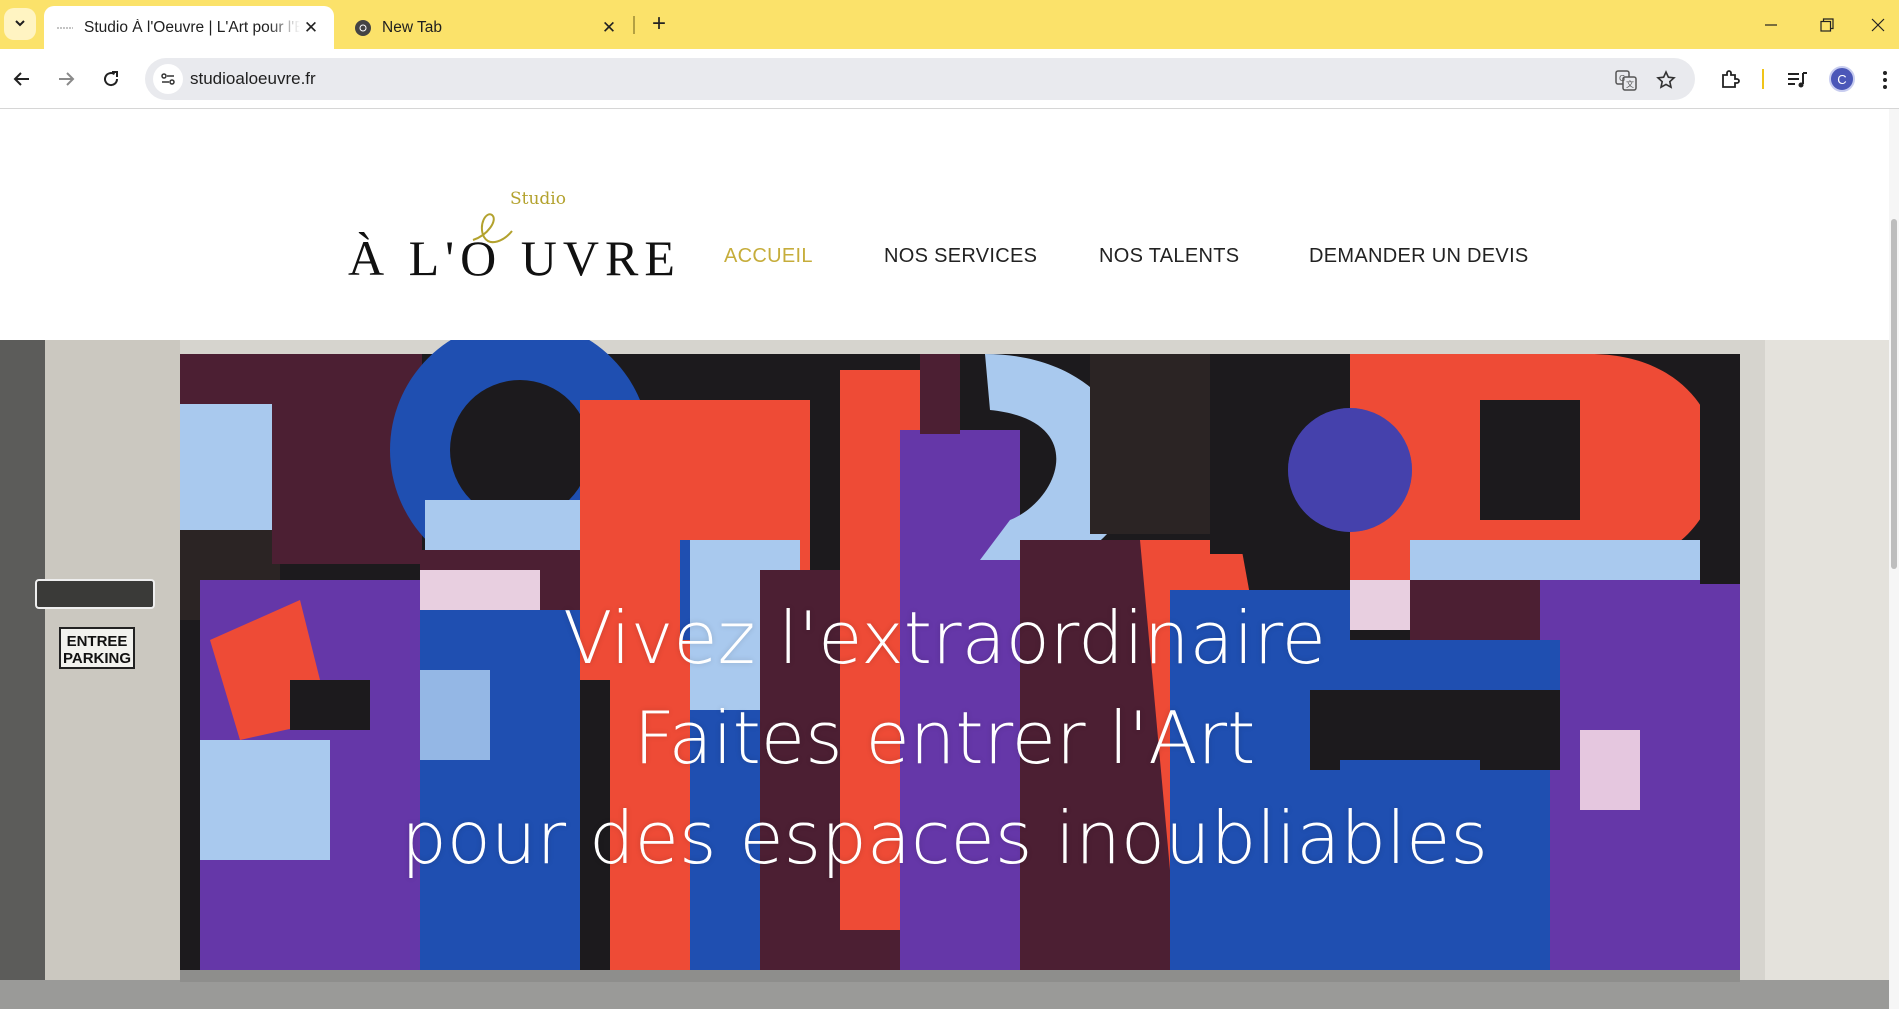 The width and height of the screenshot is (1899, 1009). What do you see at coordinates (1730, 80) in the screenshot?
I see `extensions-icon` at bounding box center [1730, 80].